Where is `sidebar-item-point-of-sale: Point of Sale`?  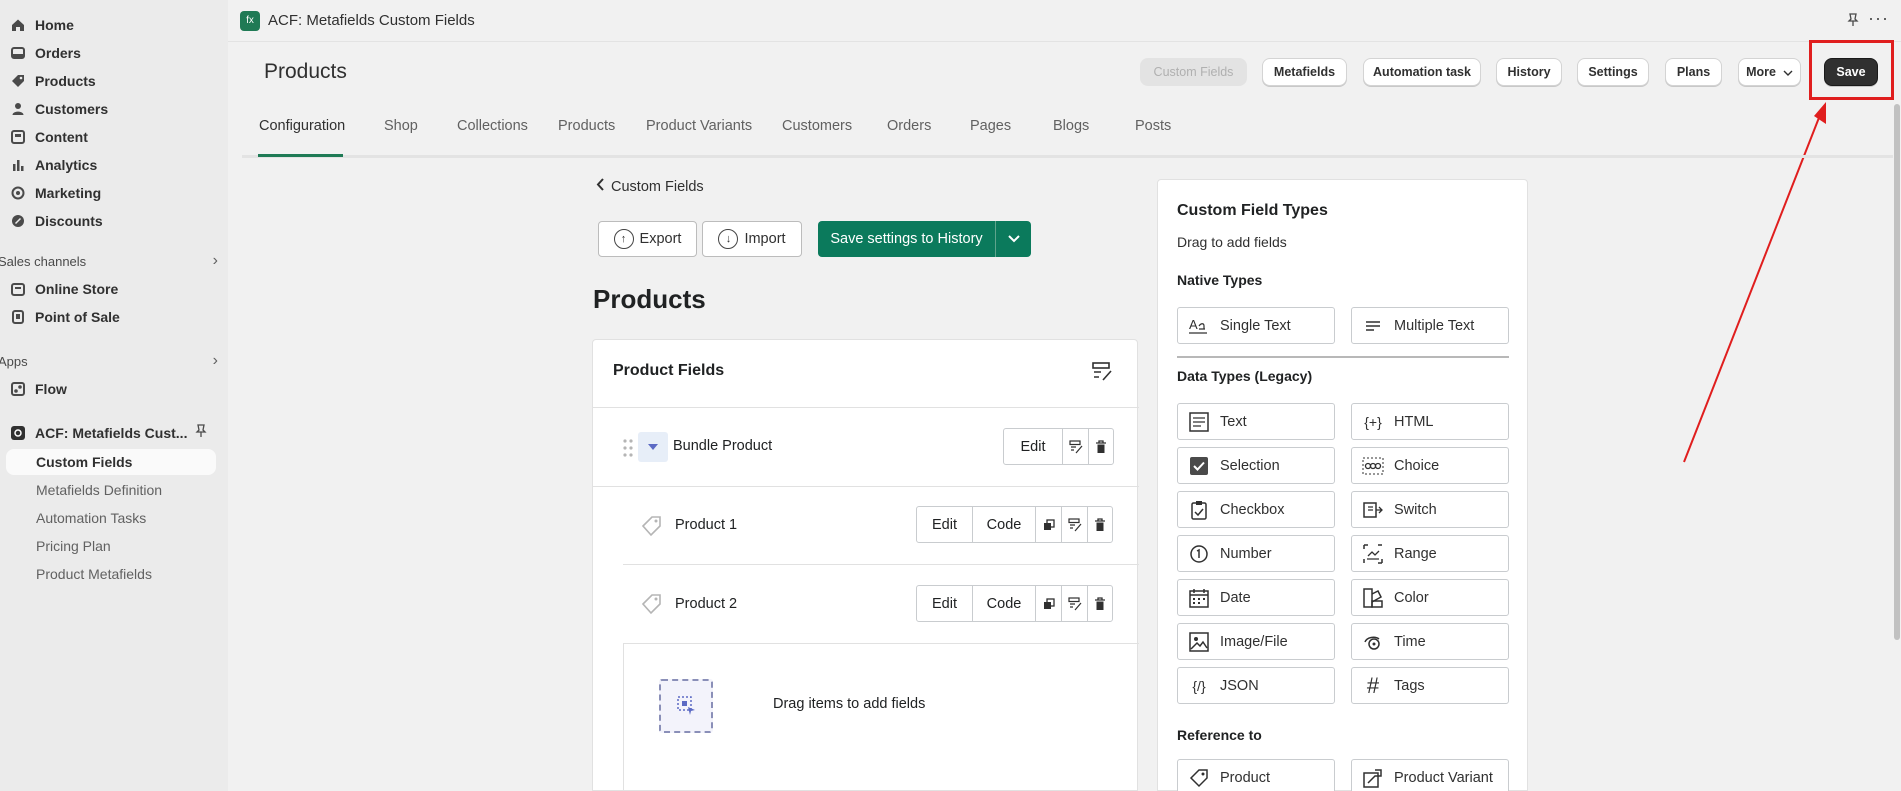
sidebar-item-point-of-sale: Point of Sale is located at coordinates (60, 317).